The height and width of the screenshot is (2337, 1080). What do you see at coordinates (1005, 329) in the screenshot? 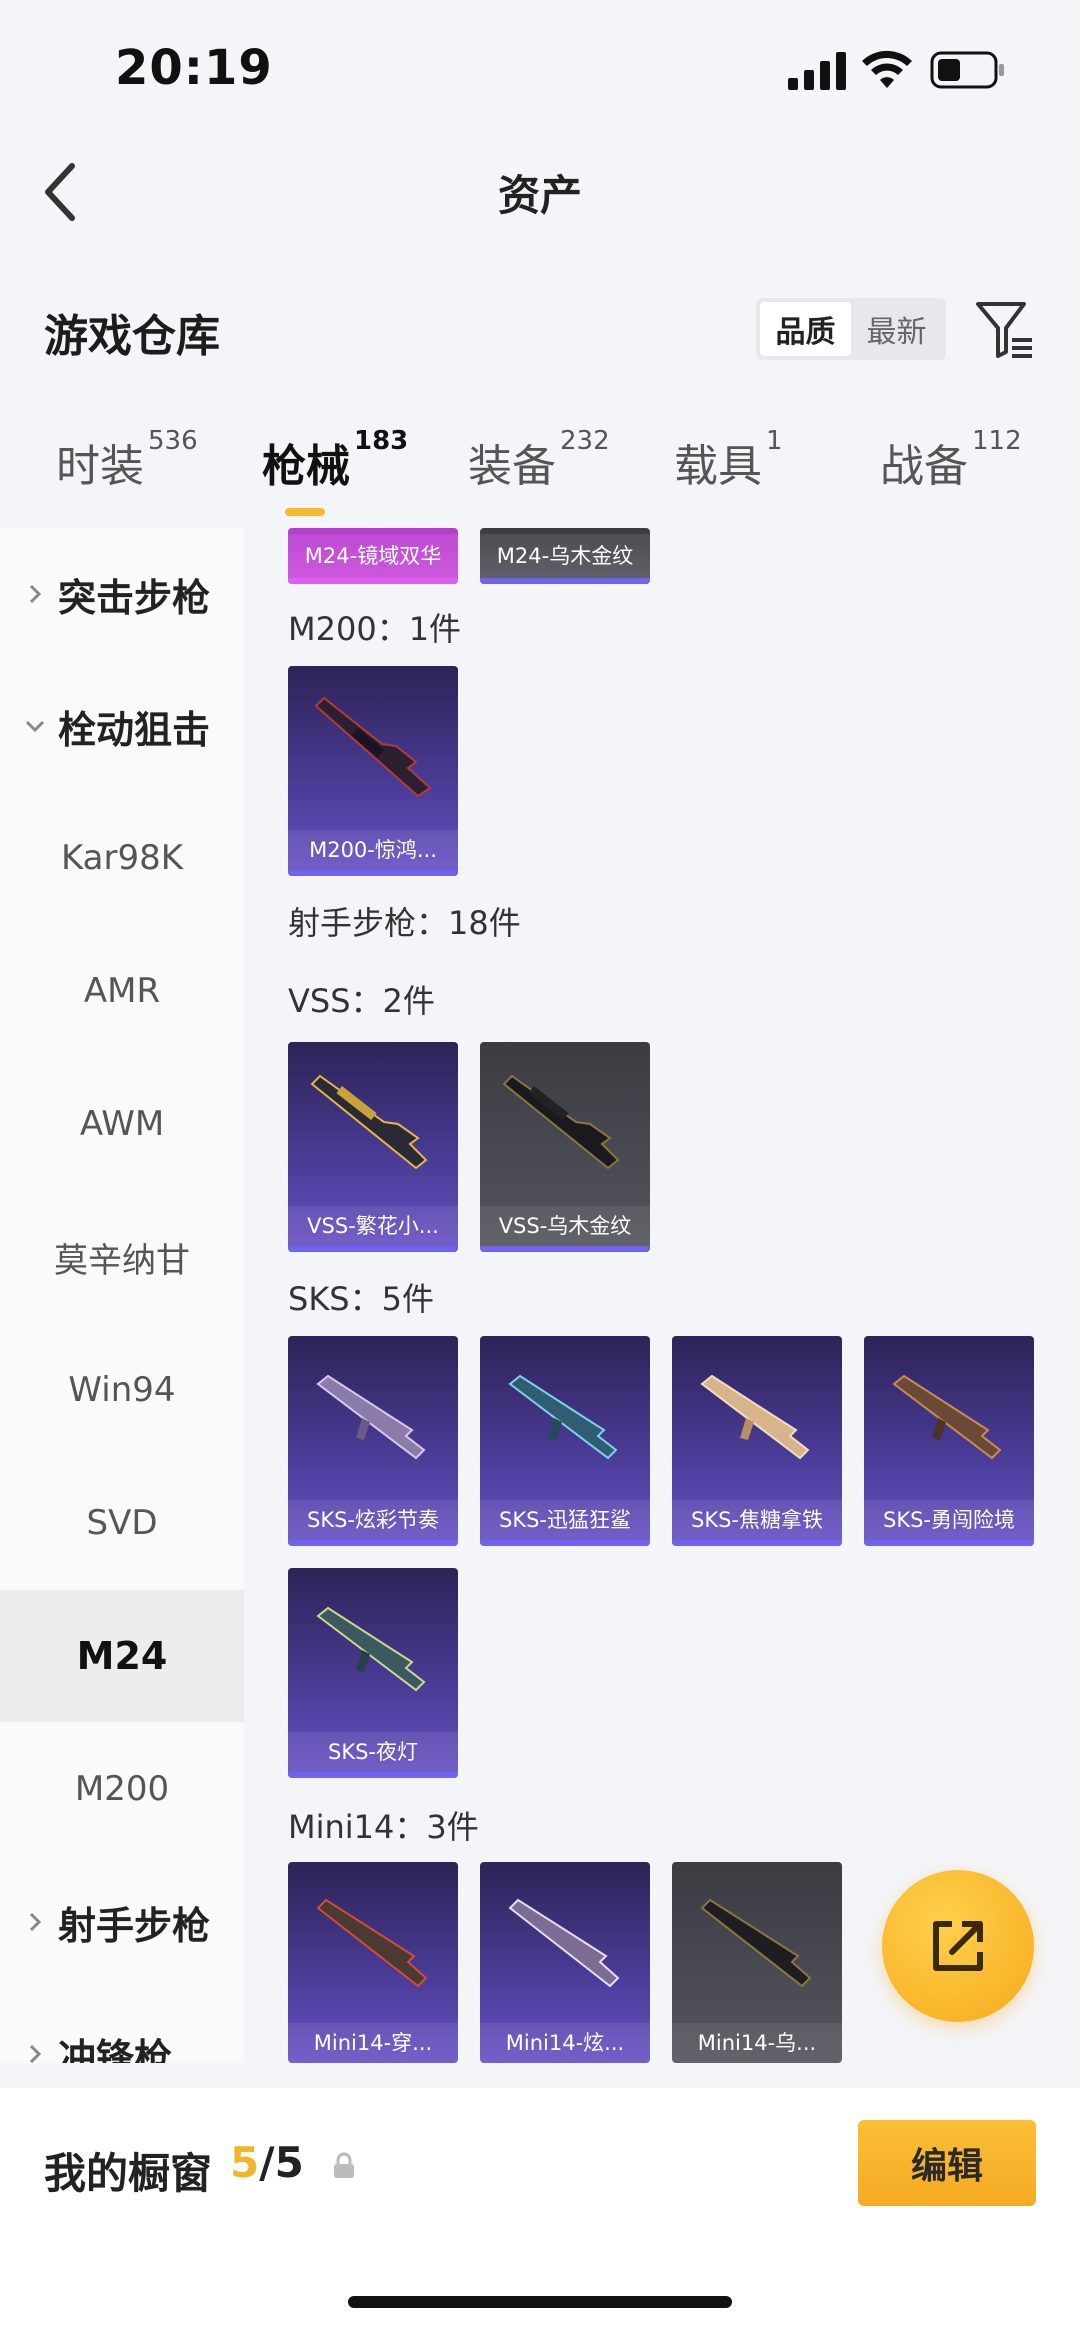
I see `filter-icon` at bounding box center [1005, 329].